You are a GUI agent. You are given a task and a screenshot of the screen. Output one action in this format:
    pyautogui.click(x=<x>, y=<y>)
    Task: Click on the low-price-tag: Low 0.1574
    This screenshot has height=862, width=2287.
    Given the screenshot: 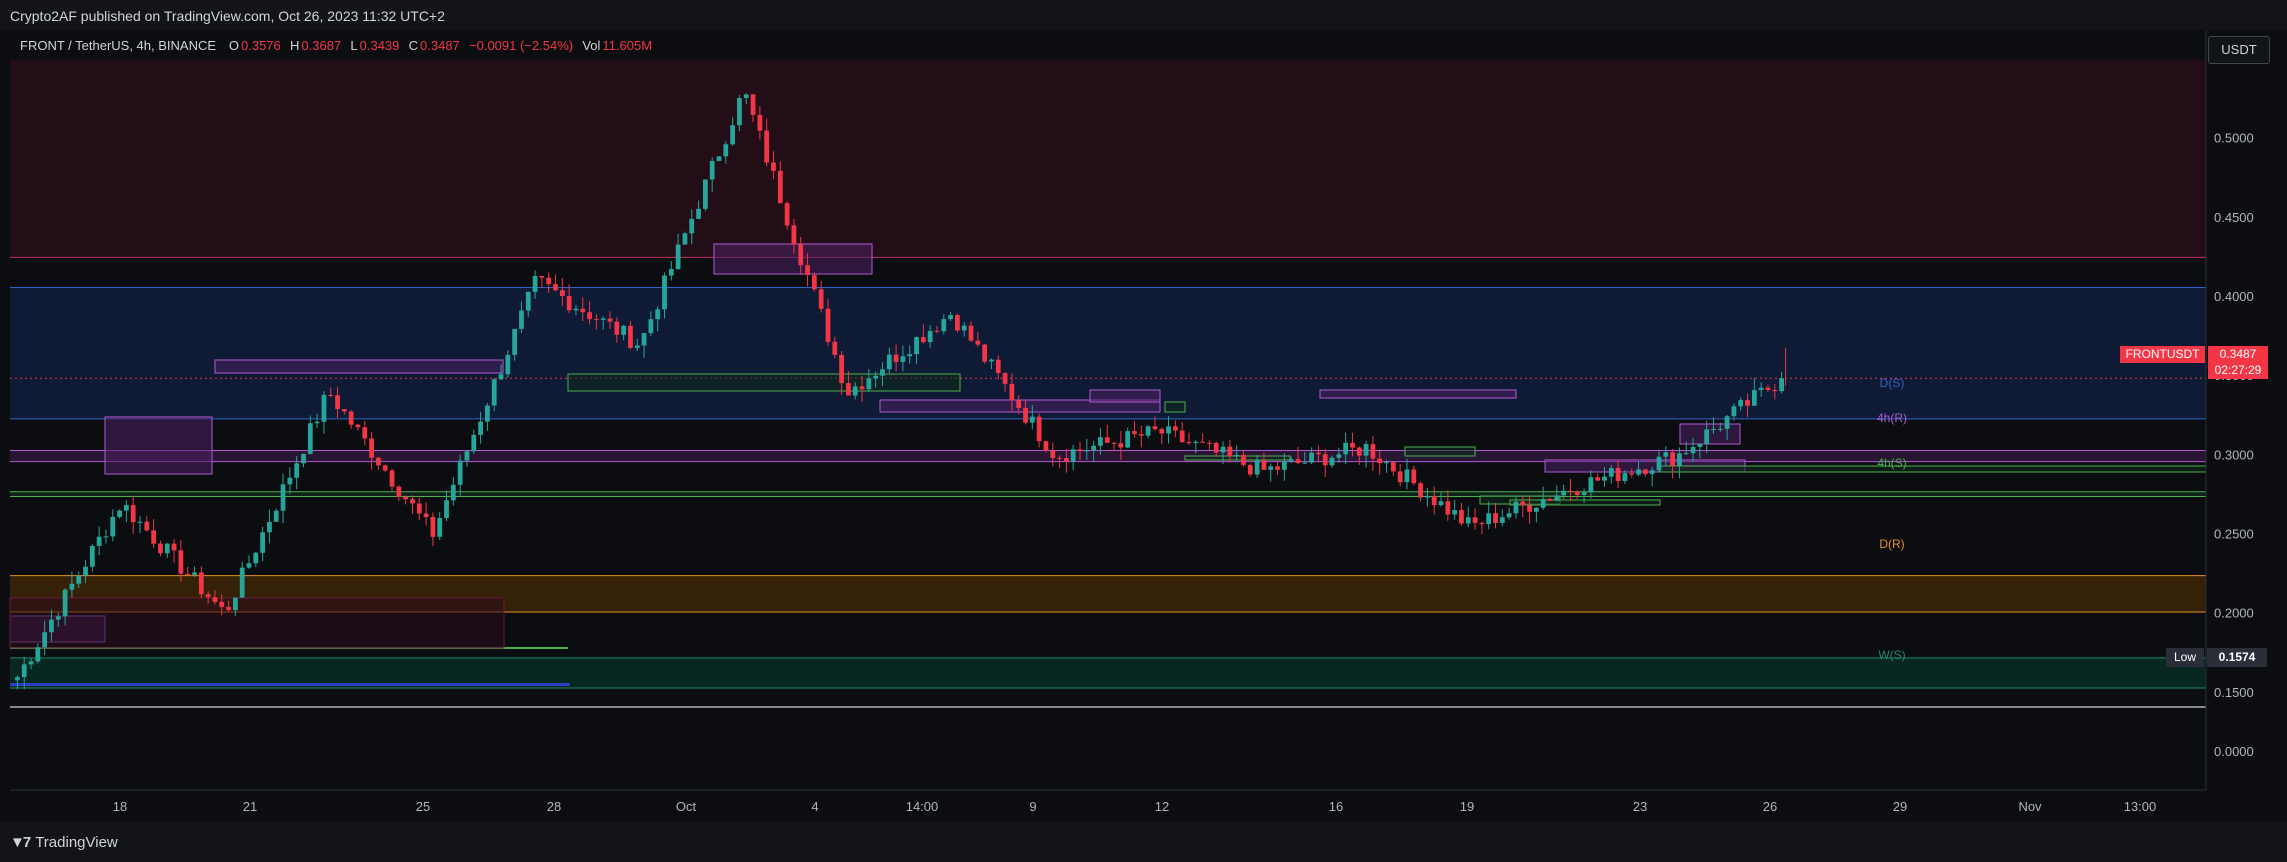 What is the action you would take?
    pyautogui.click(x=2216, y=657)
    